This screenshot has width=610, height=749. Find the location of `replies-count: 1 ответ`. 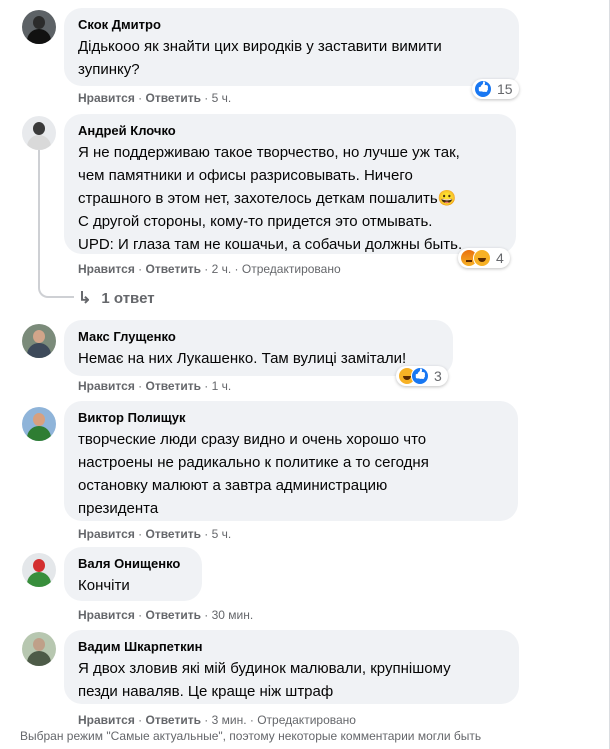

replies-count: 1 ответ is located at coordinates (128, 298).